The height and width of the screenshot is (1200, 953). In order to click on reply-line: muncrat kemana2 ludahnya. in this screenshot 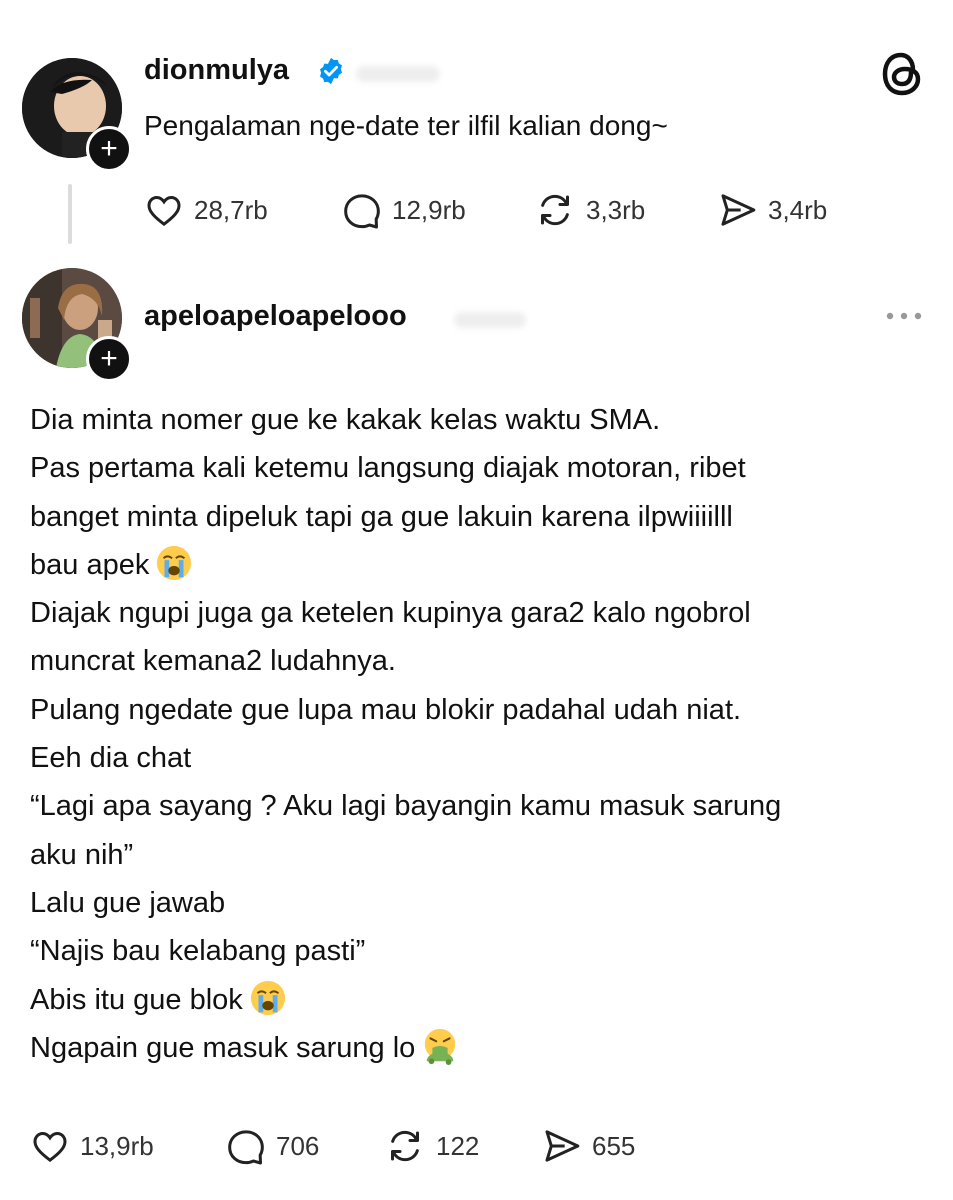, I will do `click(213, 661)`.